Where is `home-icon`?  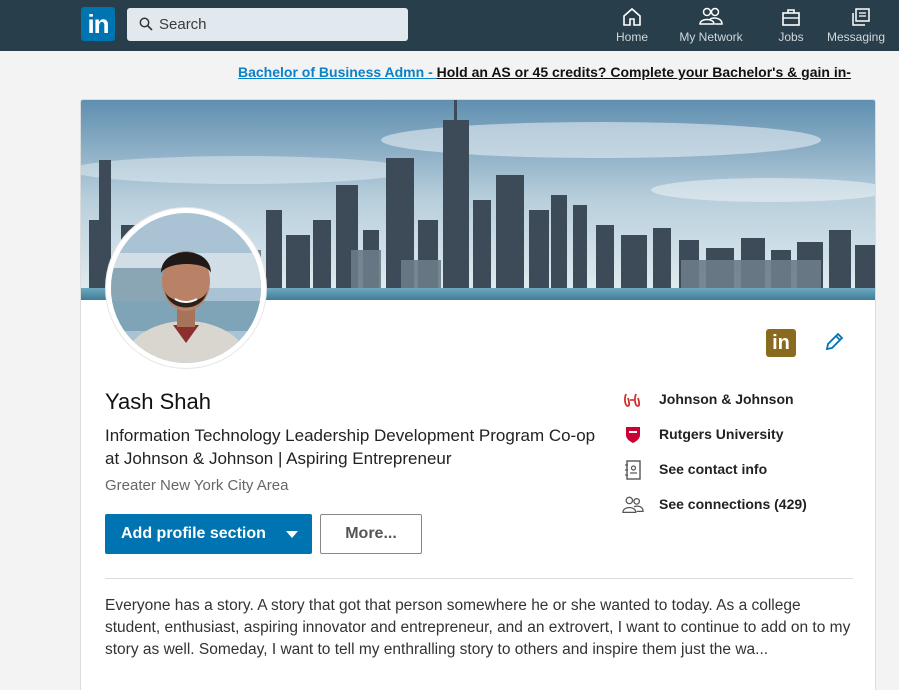
home-icon is located at coordinates (632, 16).